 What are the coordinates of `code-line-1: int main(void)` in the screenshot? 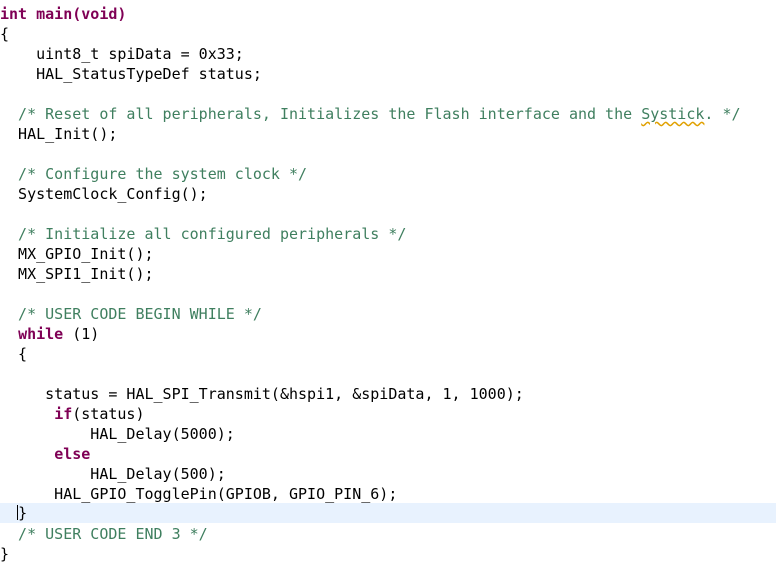 It's located at (388, 14).